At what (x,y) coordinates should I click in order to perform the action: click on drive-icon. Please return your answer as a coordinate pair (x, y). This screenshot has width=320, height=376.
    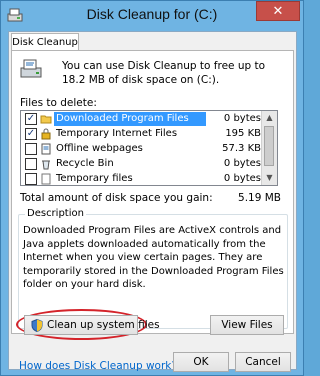
    Looking at the image, I should click on (31, 68).